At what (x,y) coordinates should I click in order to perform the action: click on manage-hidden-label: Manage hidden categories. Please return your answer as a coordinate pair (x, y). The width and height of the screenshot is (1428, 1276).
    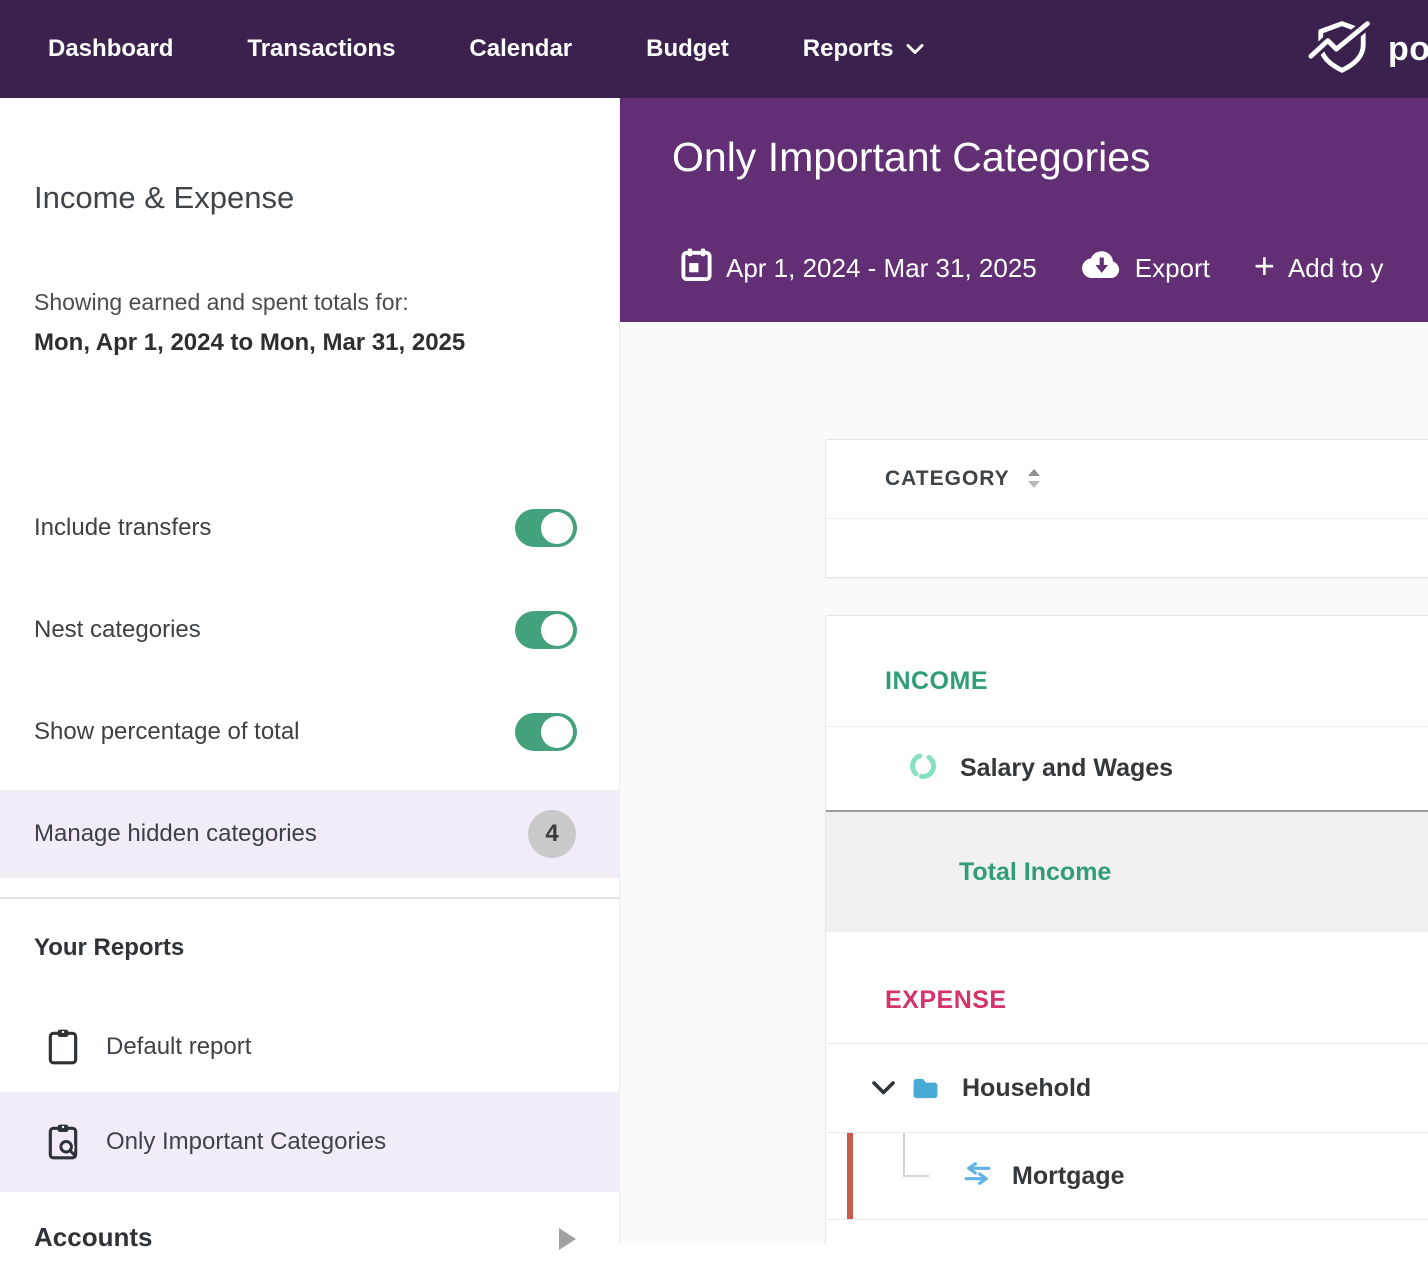
    Looking at the image, I should click on (175, 833).